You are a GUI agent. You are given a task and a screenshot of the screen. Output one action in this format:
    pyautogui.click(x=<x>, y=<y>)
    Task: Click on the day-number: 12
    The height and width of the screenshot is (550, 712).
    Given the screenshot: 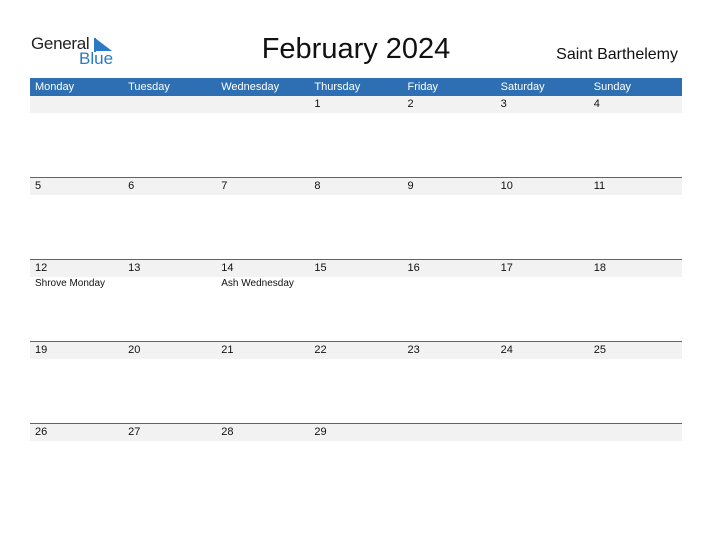 What is the action you would take?
    pyautogui.click(x=41, y=268)
    